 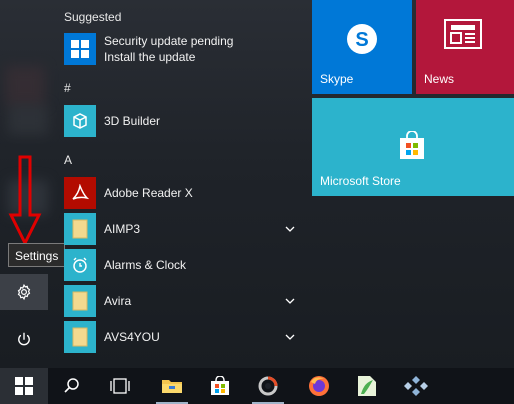 I want to click on store-taskbar-button, so click(x=220, y=386).